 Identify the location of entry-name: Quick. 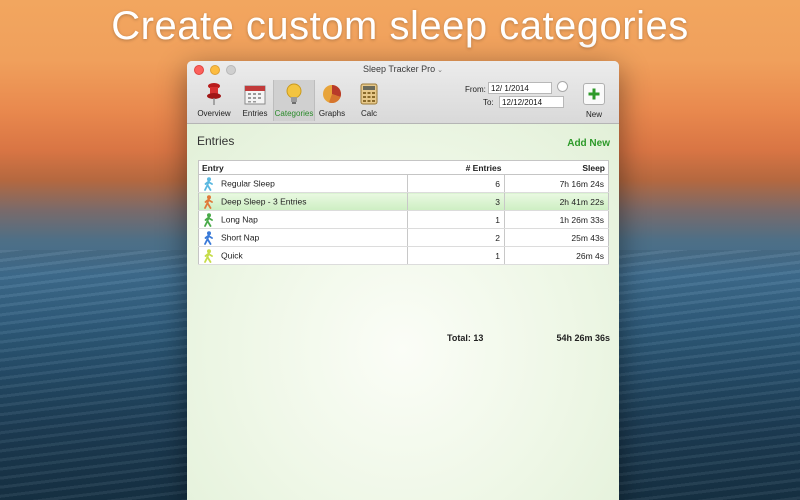
(232, 254).